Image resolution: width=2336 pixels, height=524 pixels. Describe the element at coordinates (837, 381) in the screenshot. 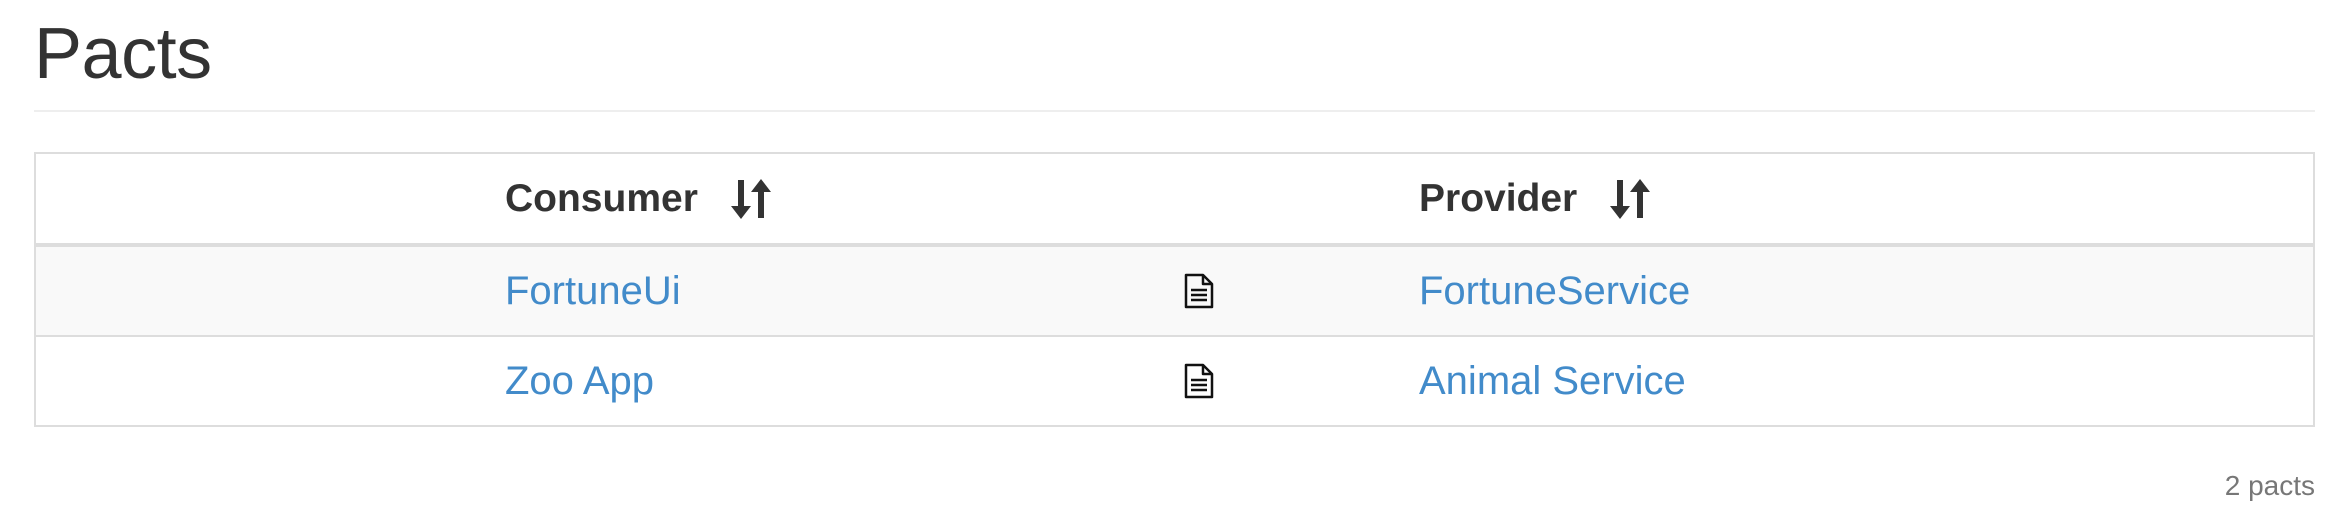

I see `consumer-cell: Zoo App` at that location.